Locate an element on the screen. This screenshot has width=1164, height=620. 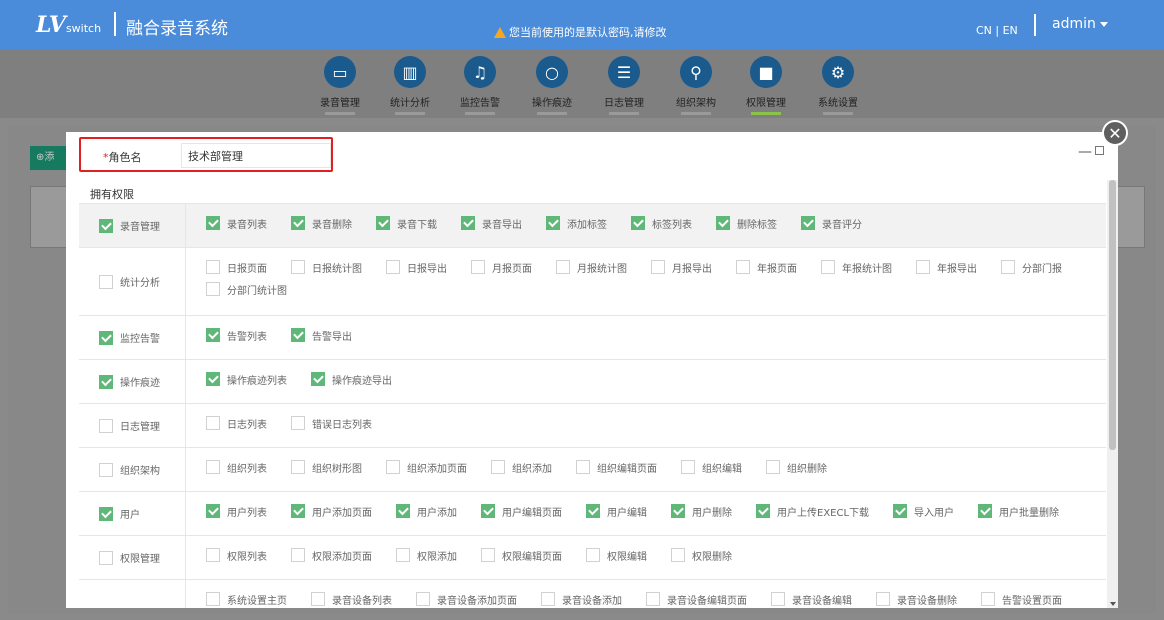
permission-checkbox: 权限列表 is located at coordinates (236, 555).